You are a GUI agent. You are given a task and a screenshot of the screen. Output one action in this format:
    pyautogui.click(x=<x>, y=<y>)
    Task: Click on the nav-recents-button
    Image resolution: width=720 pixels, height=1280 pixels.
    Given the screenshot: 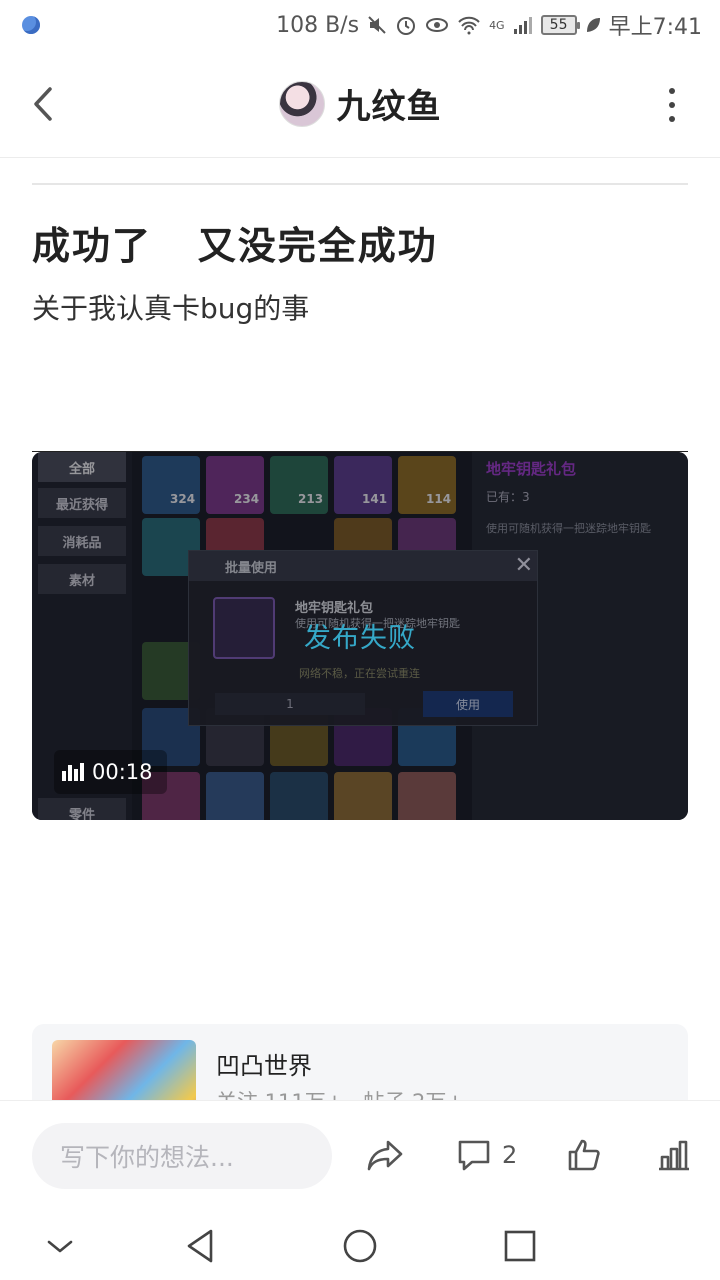 What is the action you would take?
    pyautogui.click(x=520, y=1246)
    